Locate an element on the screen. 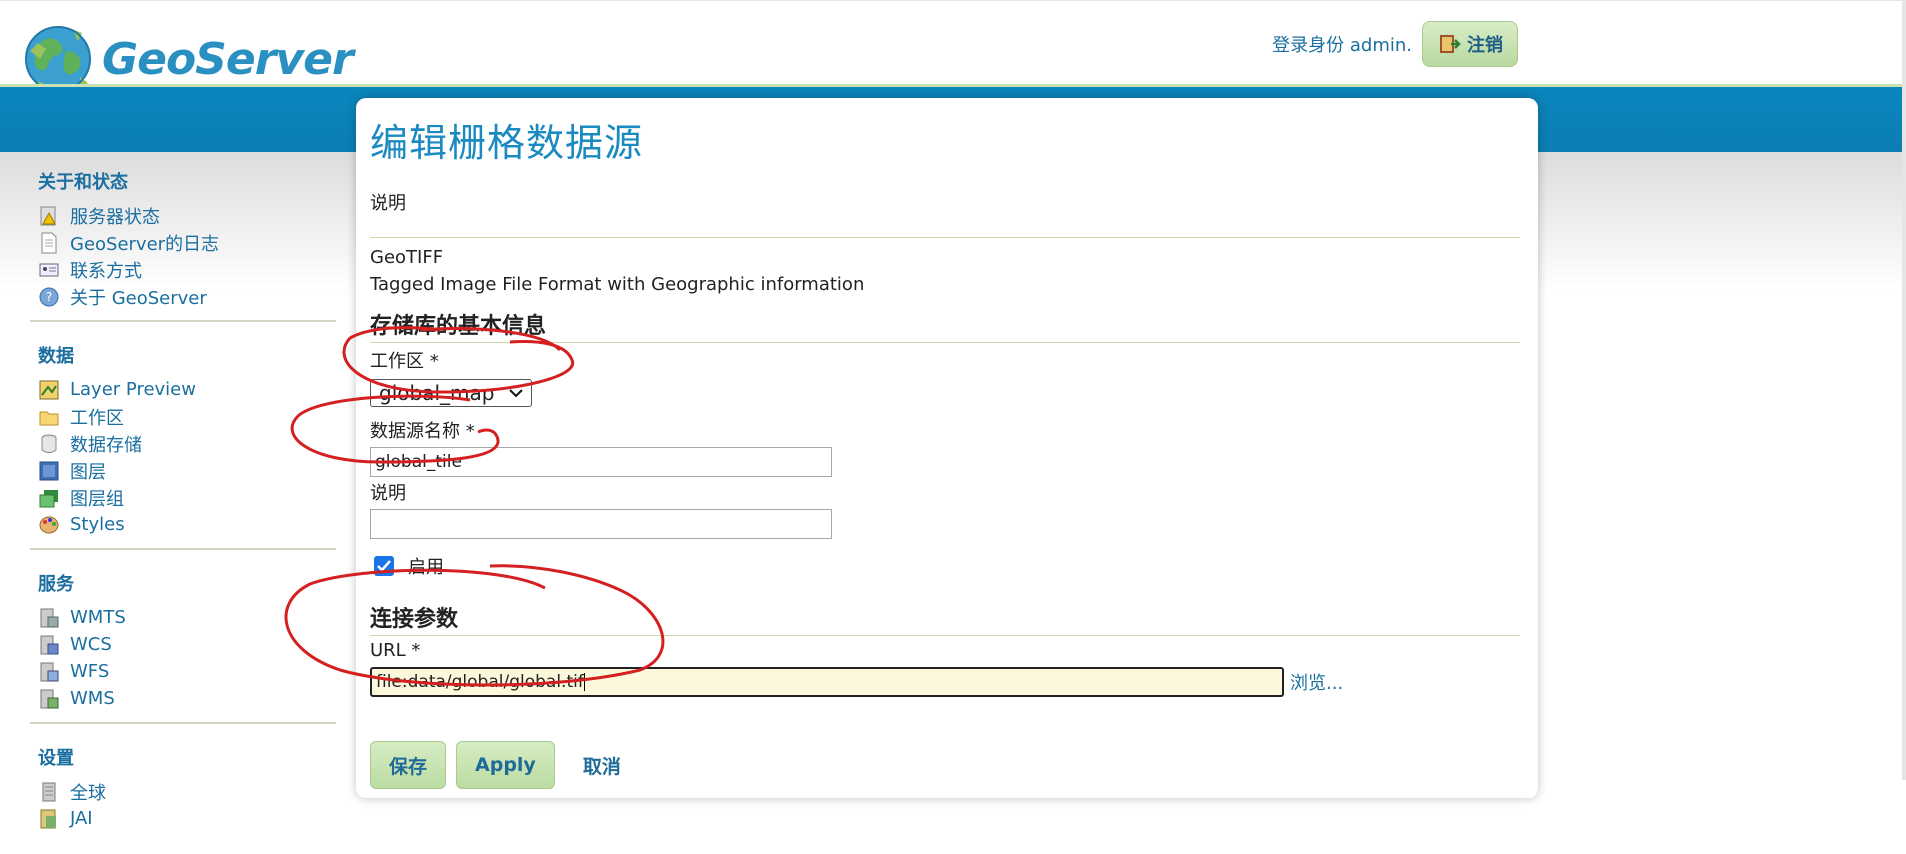 The image size is (1906, 854). url-label: URL * is located at coordinates (395, 650).